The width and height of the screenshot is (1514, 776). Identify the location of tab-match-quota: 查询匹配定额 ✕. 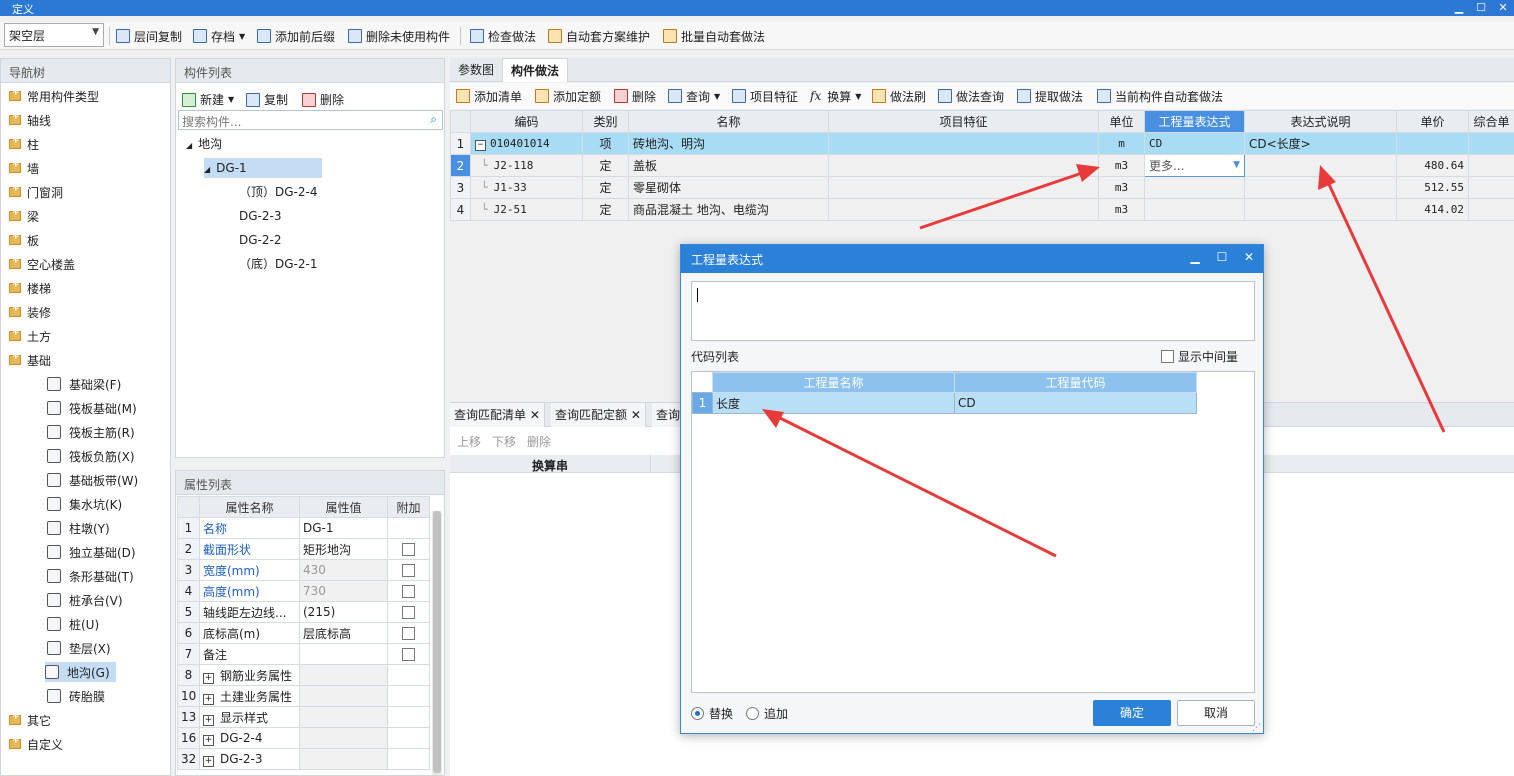
(598, 415).